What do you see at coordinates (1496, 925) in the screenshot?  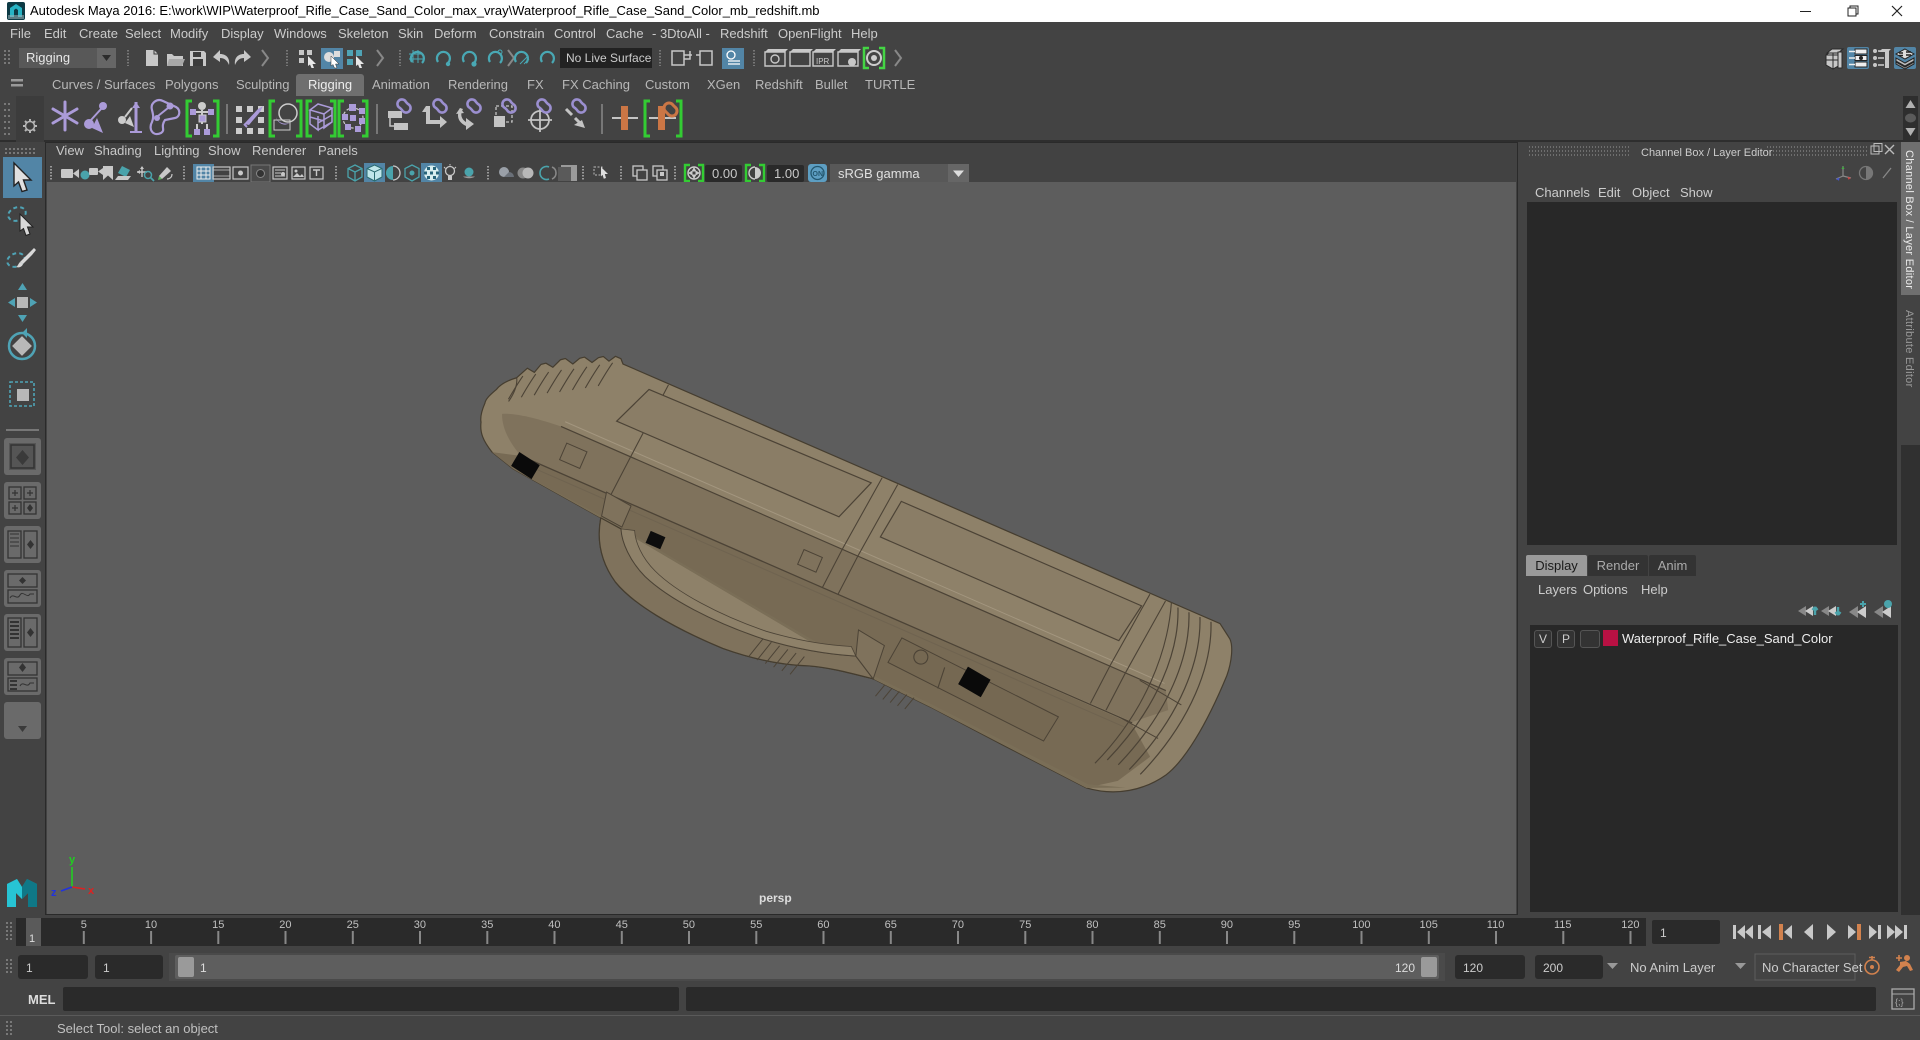 I see `svg-text: 110` at bounding box center [1496, 925].